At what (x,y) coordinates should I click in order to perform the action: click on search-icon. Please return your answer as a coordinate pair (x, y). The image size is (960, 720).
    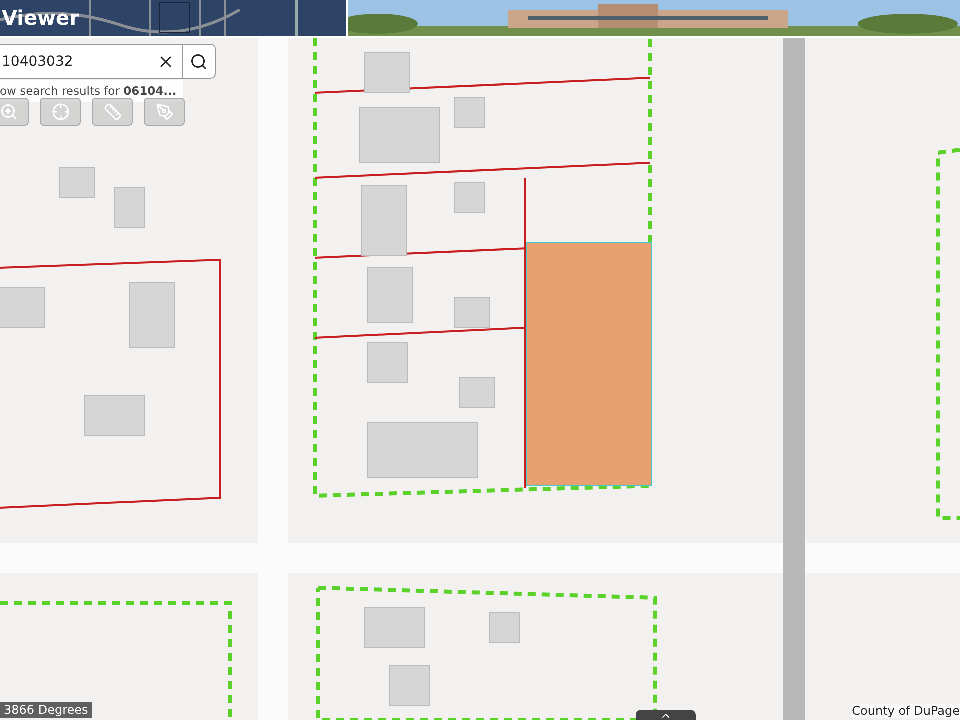
    Looking at the image, I should click on (199, 61).